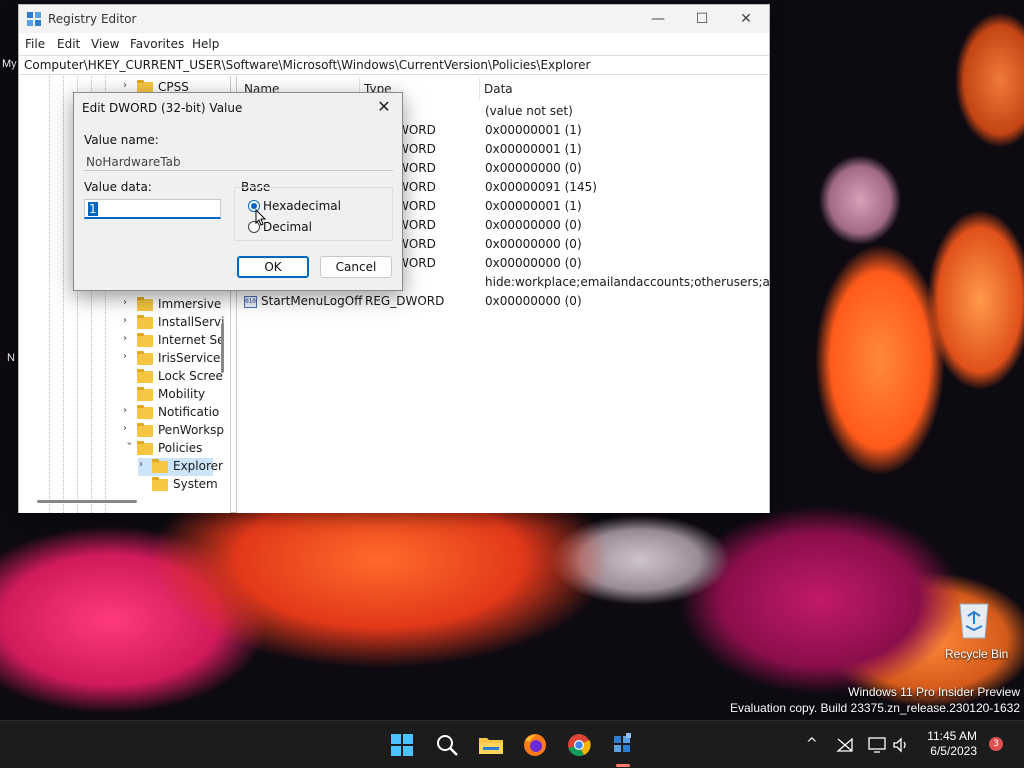 The height and width of the screenshot is (768, 1024). Describe the element at coordinates (622, 742) in the screenshot. I see `registry-editor-icon` at that location.